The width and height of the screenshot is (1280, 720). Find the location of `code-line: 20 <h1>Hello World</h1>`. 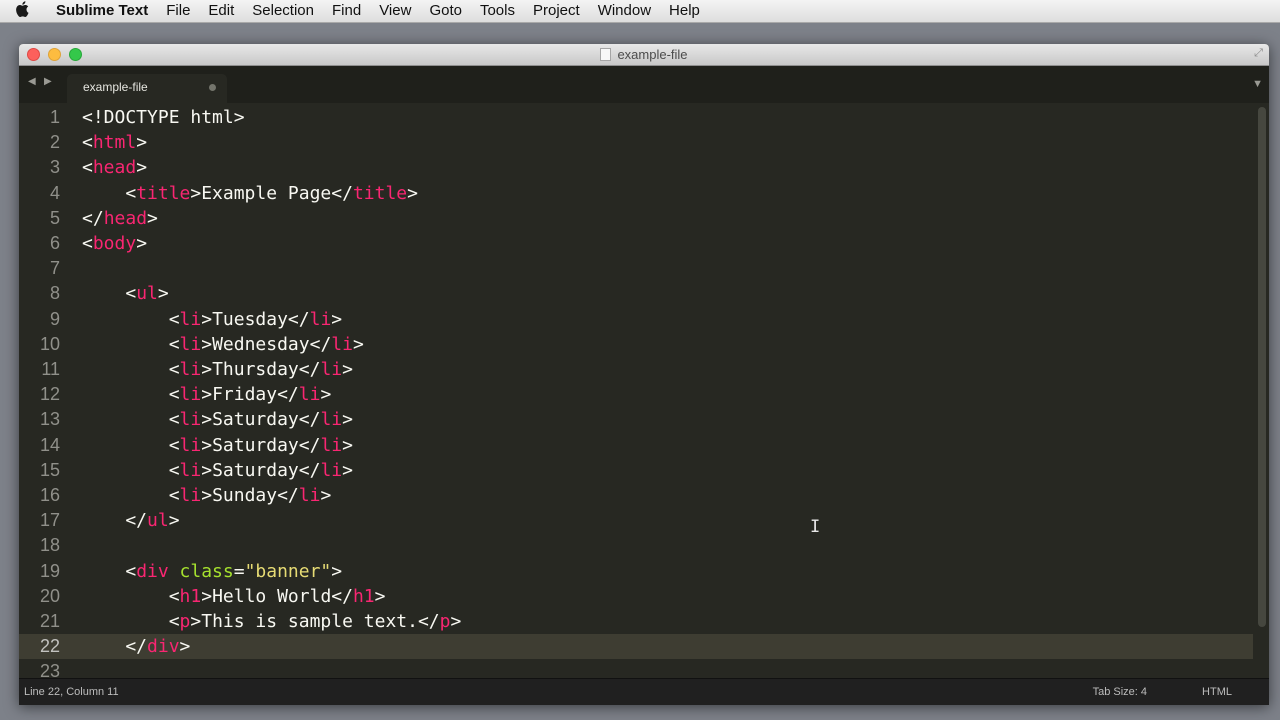

code-line: 20 <h1>Hello World</h1> is located at coordinates (636, 596).